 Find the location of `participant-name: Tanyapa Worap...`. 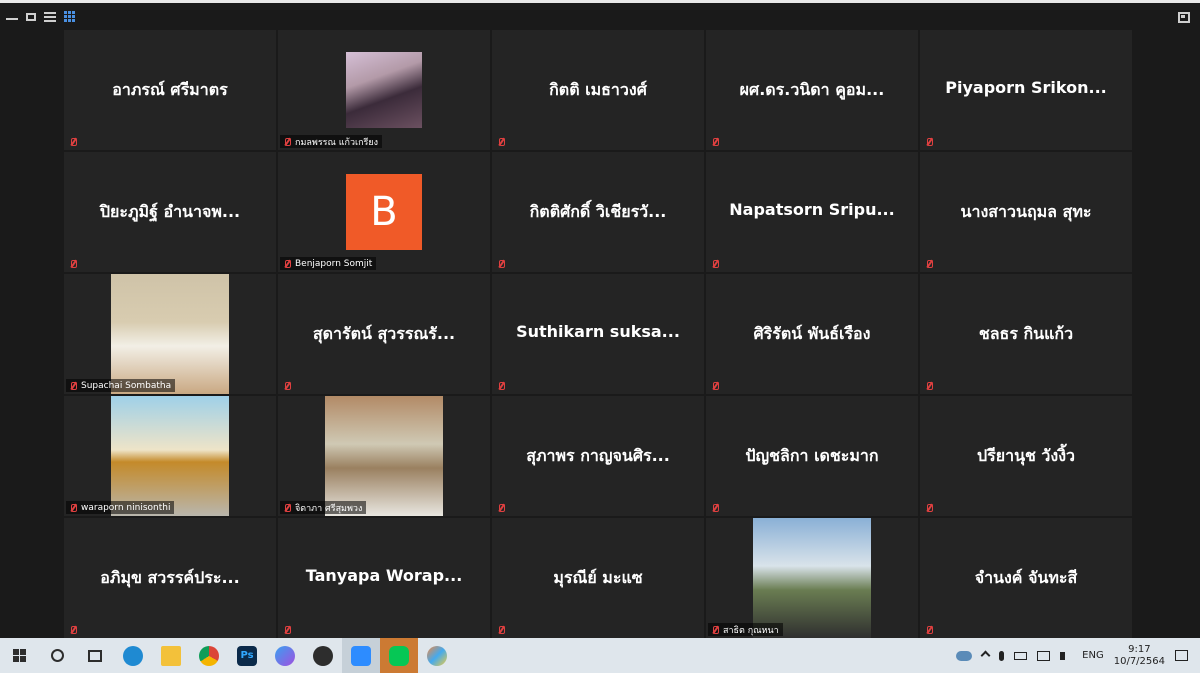

participant-name: Tanyapa Worap... is located at coordinates (384, 575).